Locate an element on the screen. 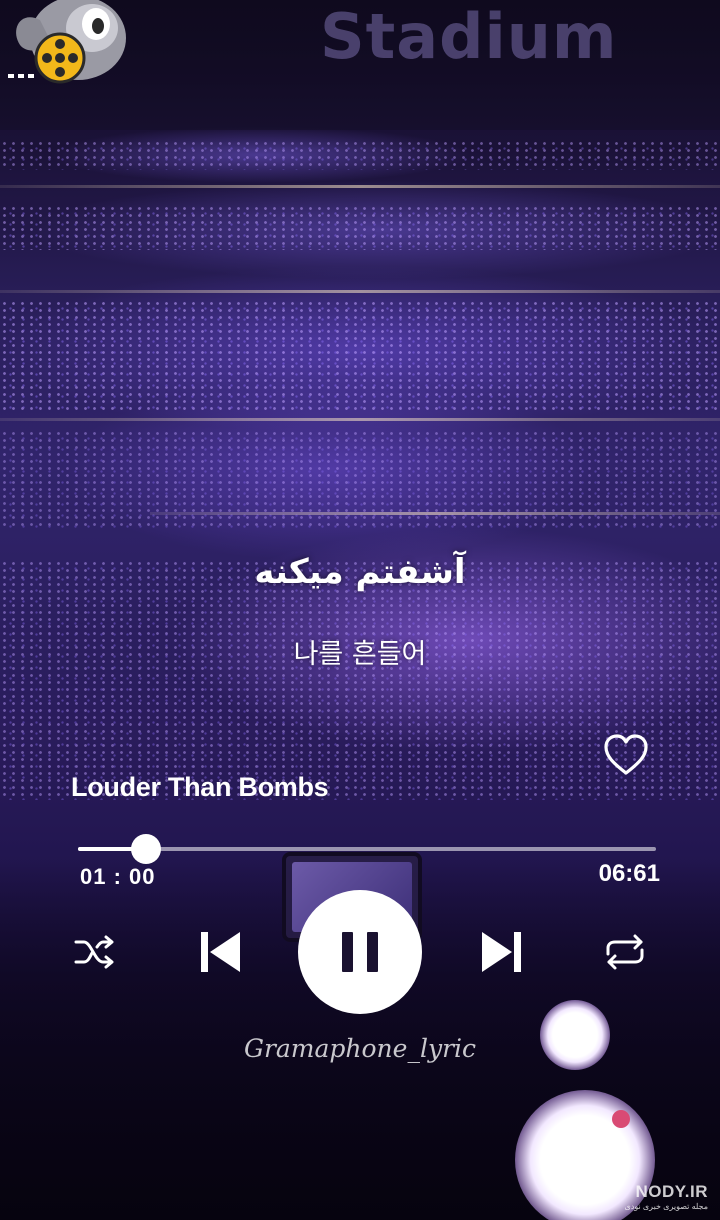  progress-bar is located at coordinates (367, 849).